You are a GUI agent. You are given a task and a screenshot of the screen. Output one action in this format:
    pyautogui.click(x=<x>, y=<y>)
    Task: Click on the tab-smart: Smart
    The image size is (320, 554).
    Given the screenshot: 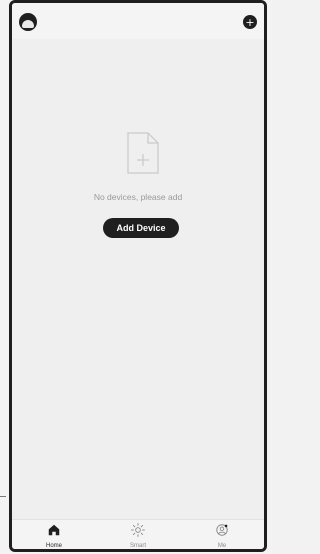 What is the action you would take?
    pyautogui.click(x=138, y=536)
    